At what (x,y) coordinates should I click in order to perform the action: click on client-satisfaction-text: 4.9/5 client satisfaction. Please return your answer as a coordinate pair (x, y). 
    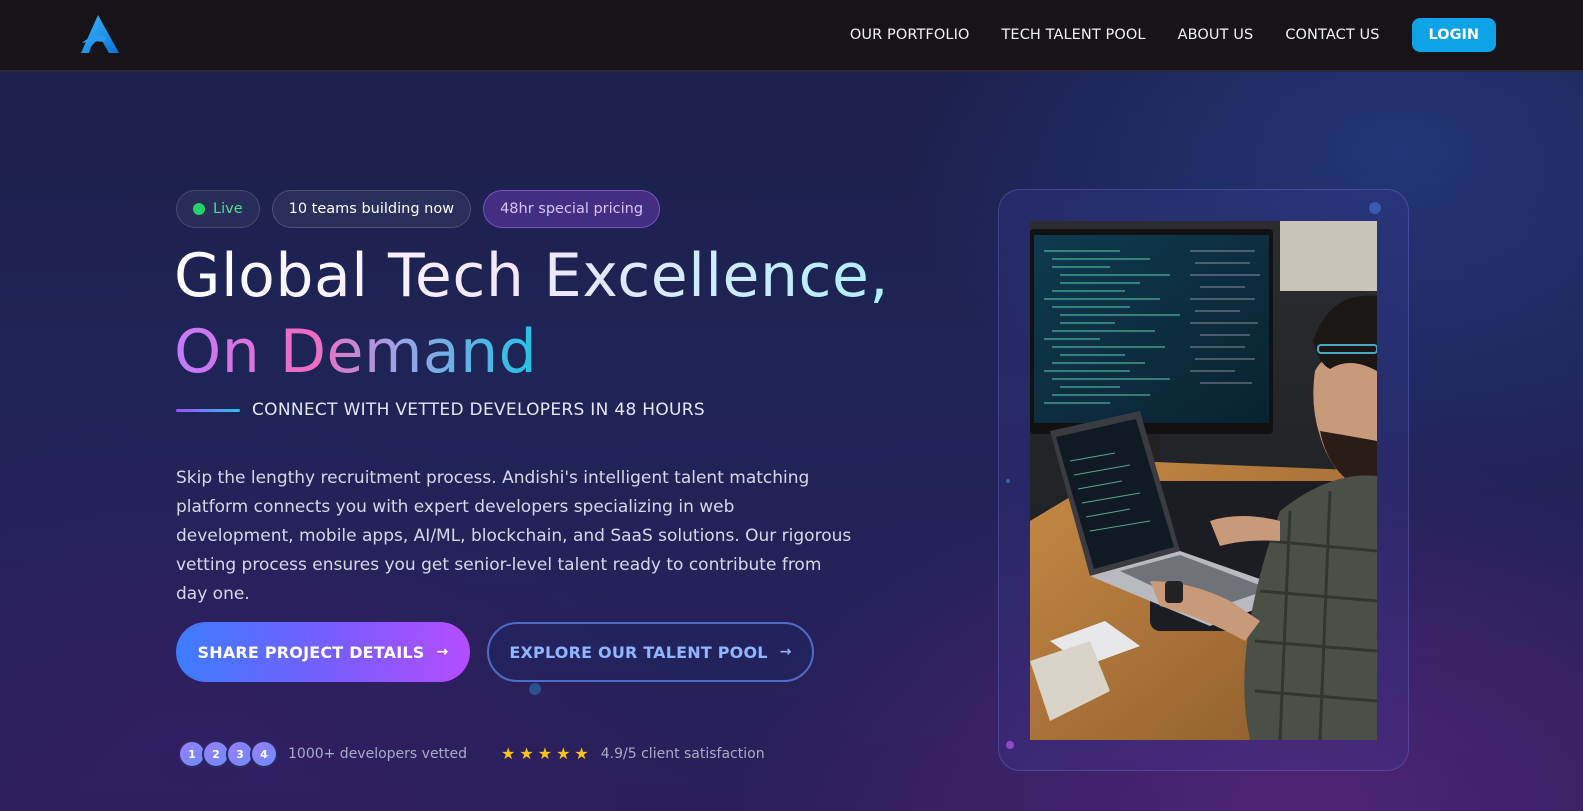
    Looking at the image, I should click on (682, 754).